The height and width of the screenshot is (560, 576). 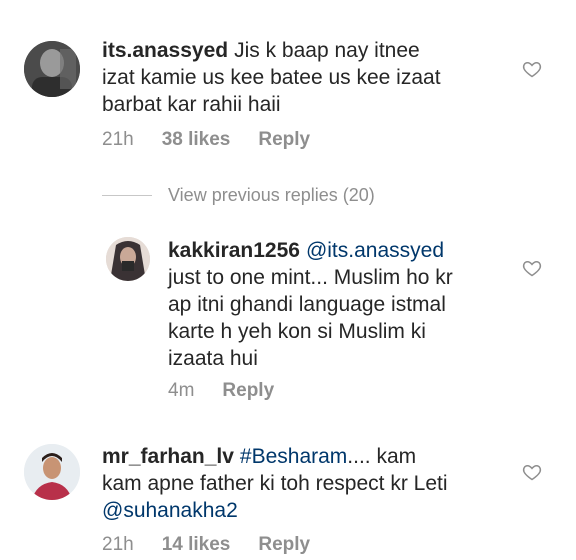 I want to click on view-previous-replies: View previous replies (20), so click(x=238, y=195).